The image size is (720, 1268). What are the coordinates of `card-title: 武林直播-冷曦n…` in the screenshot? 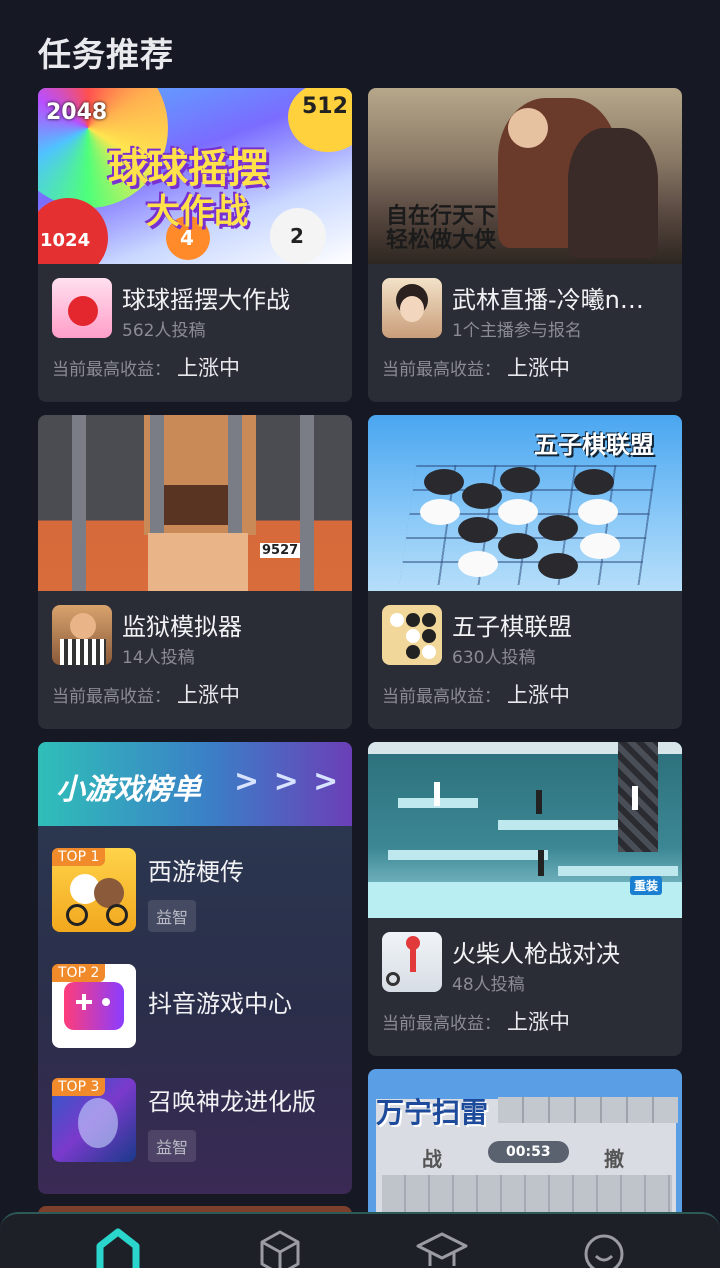 It's located at (548, 300).